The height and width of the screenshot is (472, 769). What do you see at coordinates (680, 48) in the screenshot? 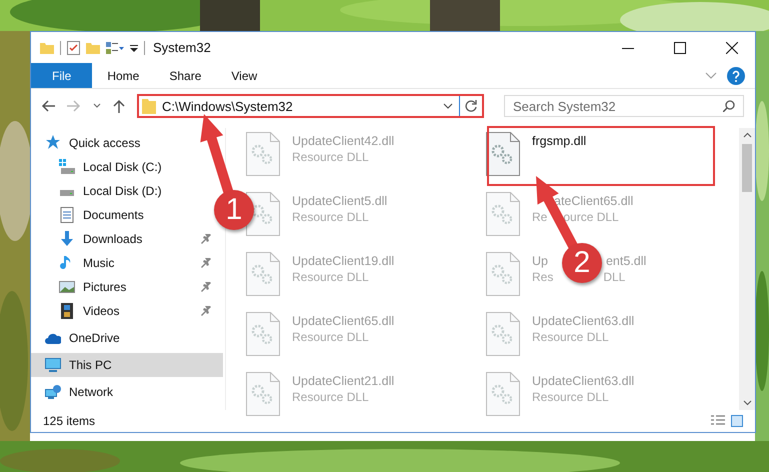
I see `maximize-icon` at bounding box center [680, 48].